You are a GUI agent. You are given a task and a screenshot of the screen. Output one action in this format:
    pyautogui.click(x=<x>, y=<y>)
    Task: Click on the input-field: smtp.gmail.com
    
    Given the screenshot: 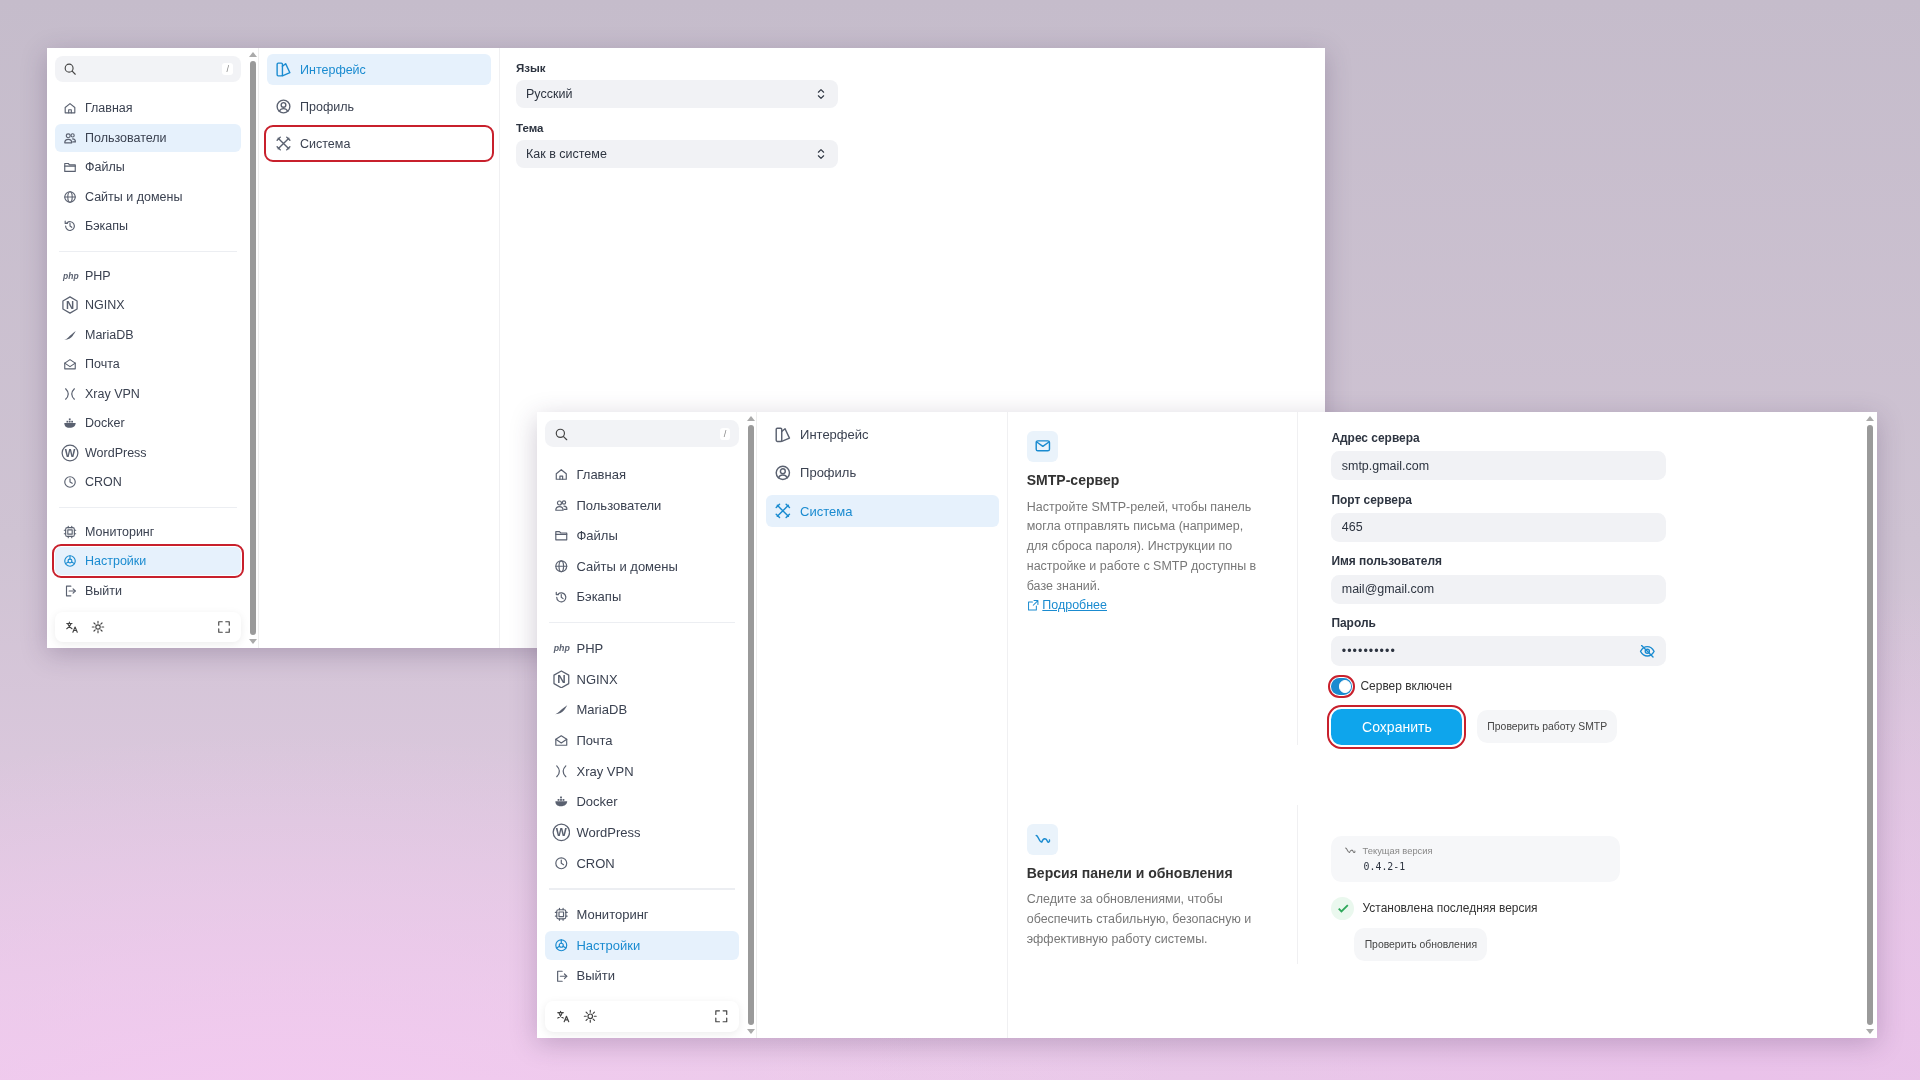 What is the action you would take?
    pyautogui.click(x=1499, y=465)
    